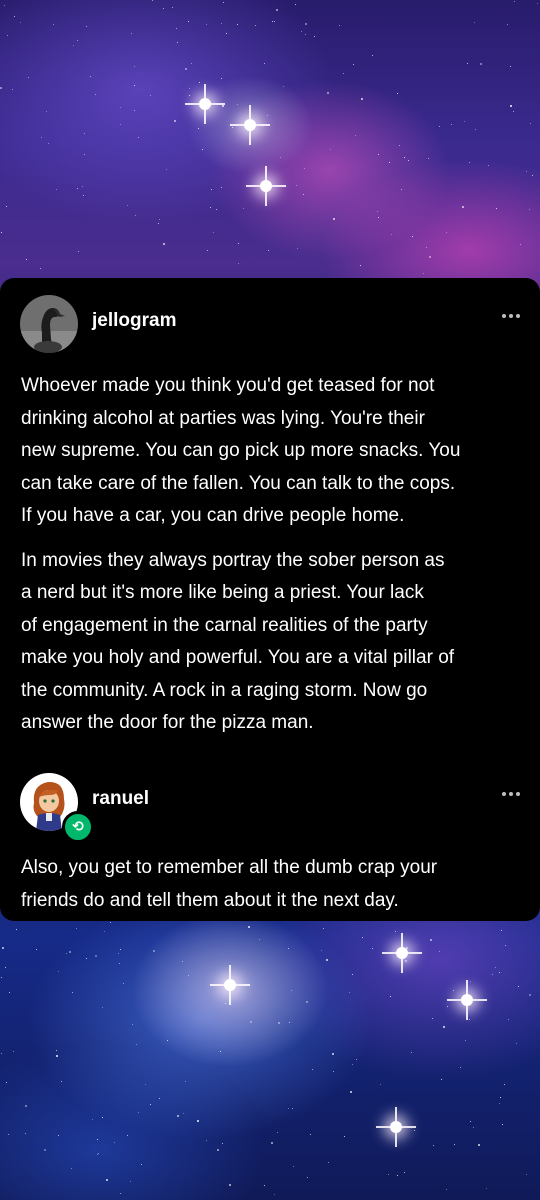 The height and width of the screenshot is (1200, 540). What do you see at coordinates (270, 324) in the screenshot?
I see `post-header-jellogram: jellogram` at bounding box center [270, 324].